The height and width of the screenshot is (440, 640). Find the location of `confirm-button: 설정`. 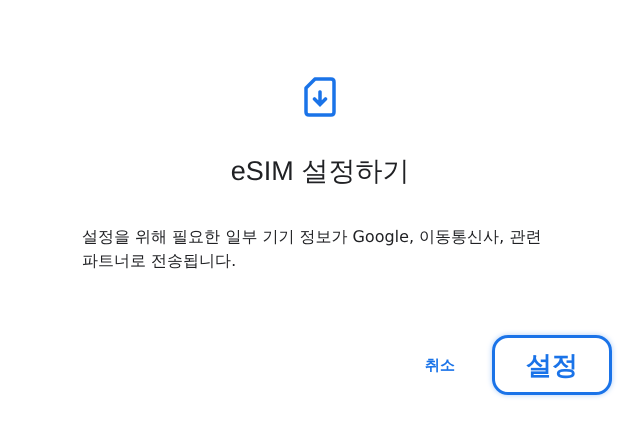

confirm-button: 설정 is located at coordinates (552, 365).